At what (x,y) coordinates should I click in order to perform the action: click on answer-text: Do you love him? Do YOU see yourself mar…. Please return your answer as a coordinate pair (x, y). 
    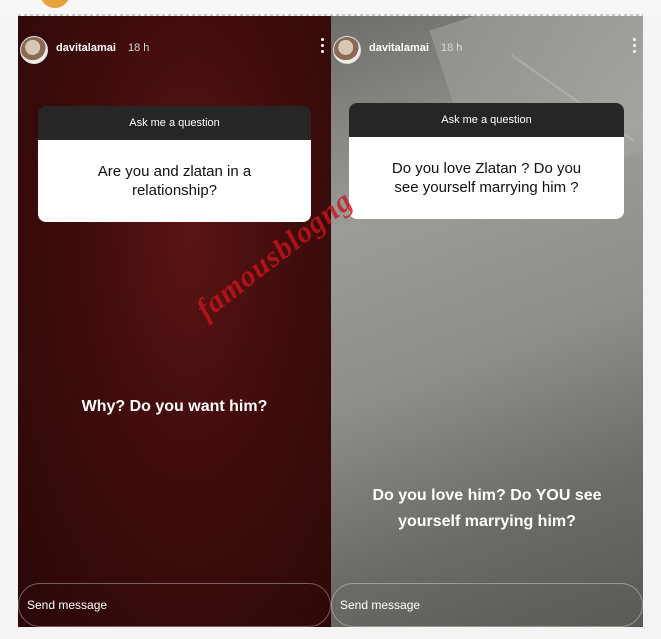
    Looking at the image, I should click on (487, 508).